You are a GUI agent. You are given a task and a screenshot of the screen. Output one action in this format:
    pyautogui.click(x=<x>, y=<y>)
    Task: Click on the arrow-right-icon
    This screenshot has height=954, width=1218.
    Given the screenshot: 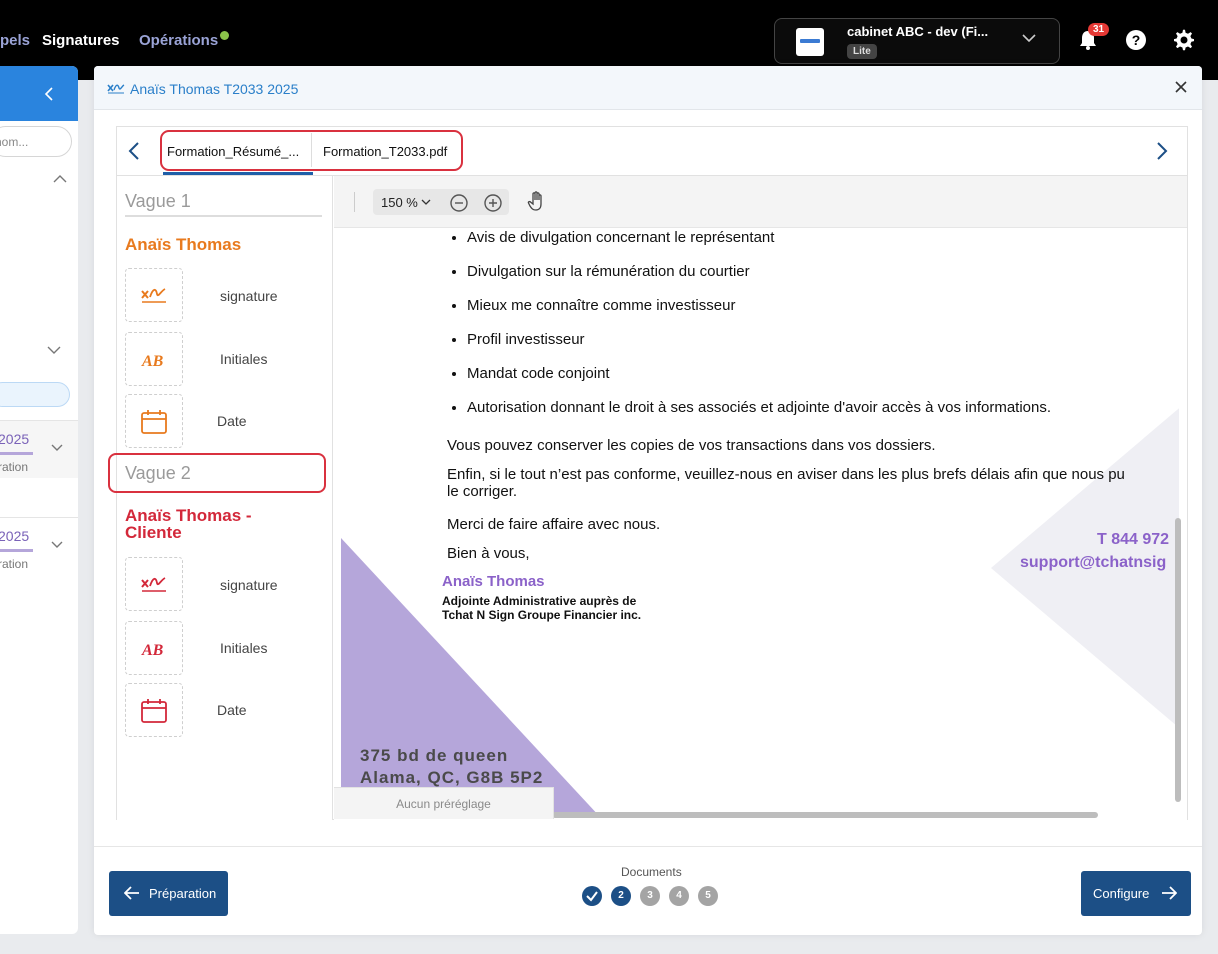 What is the action you would take?
    pyautogui.click(x=1169, y=893)
    